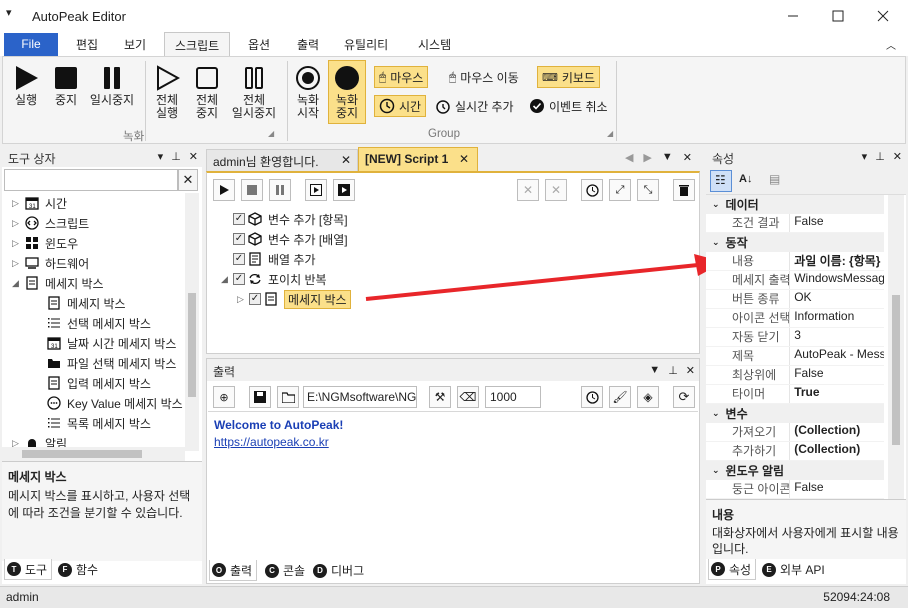  I want to click on property-category: ⌄ 변수, so click(795, 413).